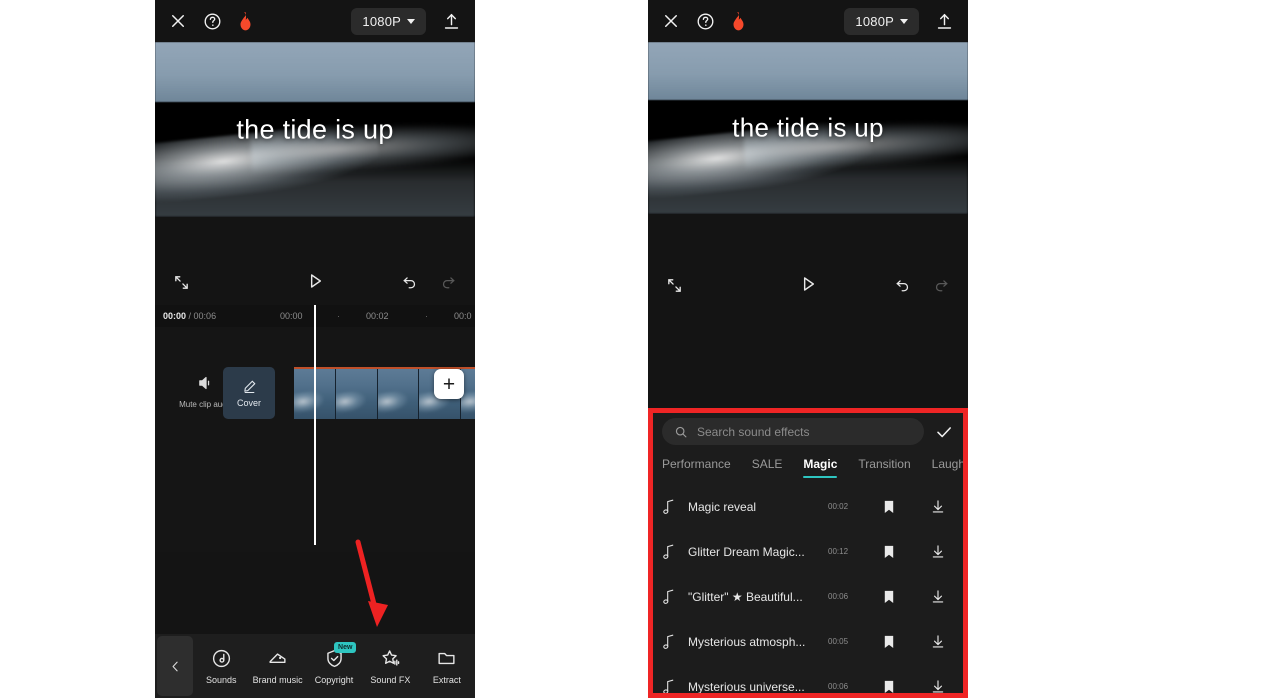 Image resolution: width=1280 pixels, height=698 pixels. I want to click on sound-title: Magic reveal, so click(722, 506).